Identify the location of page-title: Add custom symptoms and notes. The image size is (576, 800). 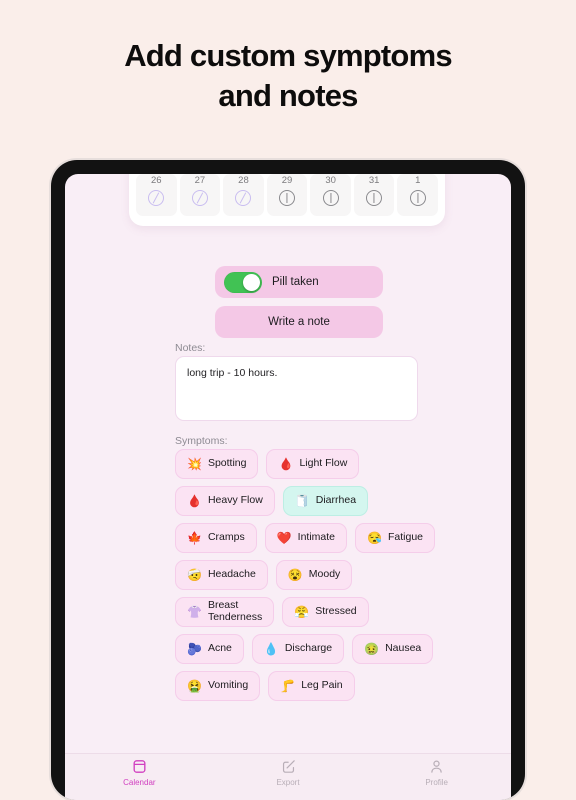
(288, 75).